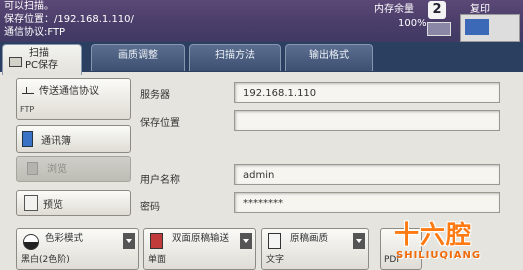  I want to click on username-input: admin, so click(367, 174).